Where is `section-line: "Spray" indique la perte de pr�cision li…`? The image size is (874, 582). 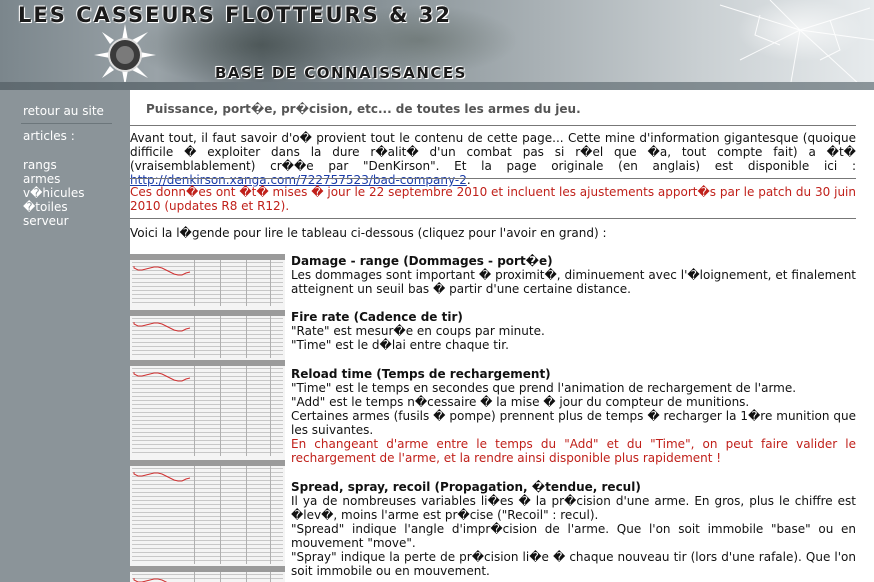 section-line: "Spray" indique la perte de pr�cision li… is located at coordinates (573, 564).